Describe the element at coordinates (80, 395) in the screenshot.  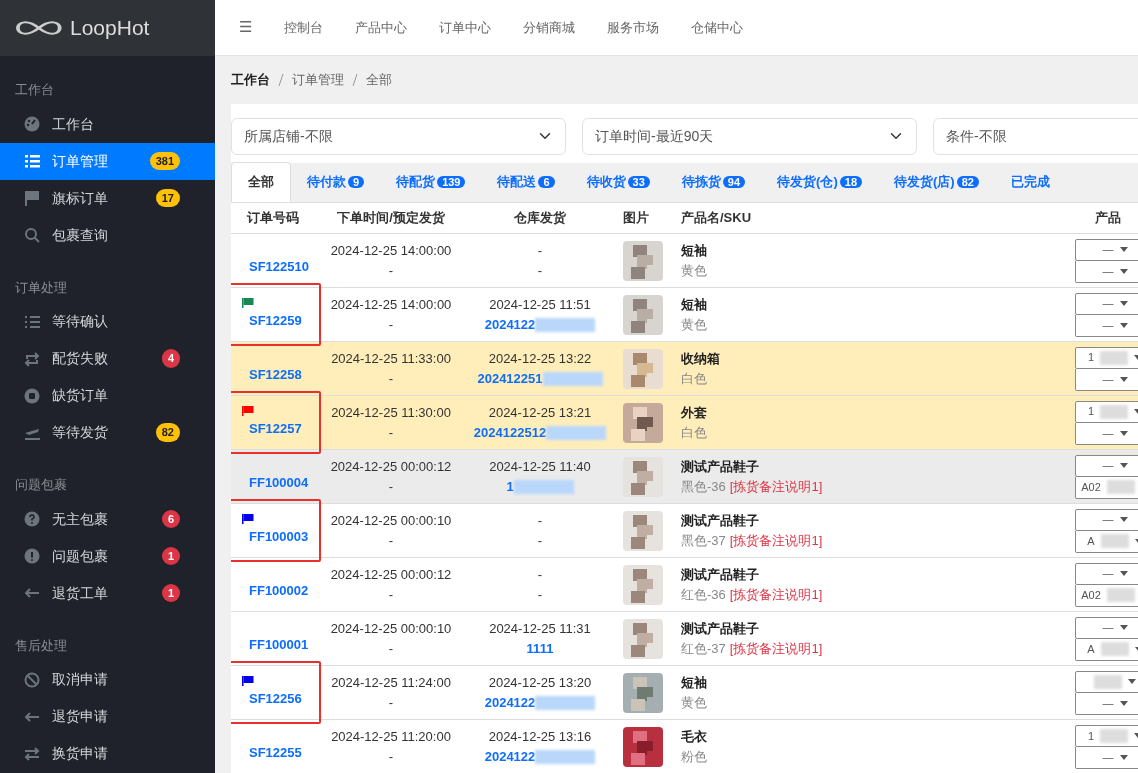
I see `sidebar-item-label: 缺货订单` at that location.